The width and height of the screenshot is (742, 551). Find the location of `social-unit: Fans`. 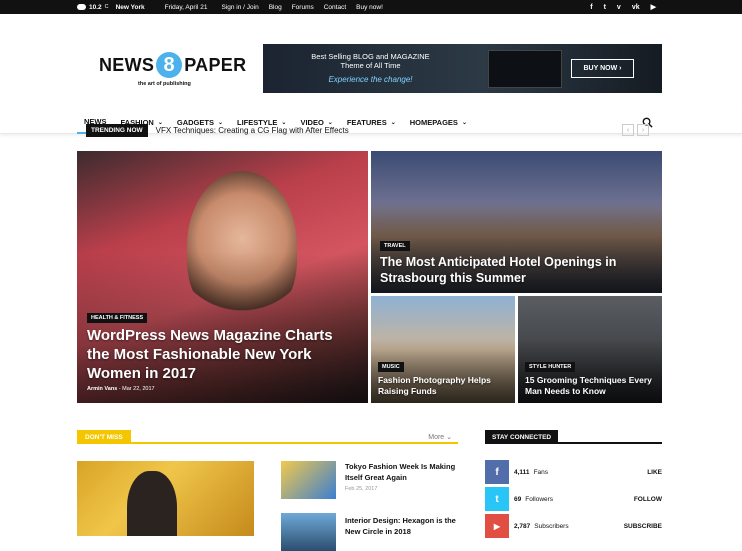

social-unit: Fans is located at coordinates (541, 472).